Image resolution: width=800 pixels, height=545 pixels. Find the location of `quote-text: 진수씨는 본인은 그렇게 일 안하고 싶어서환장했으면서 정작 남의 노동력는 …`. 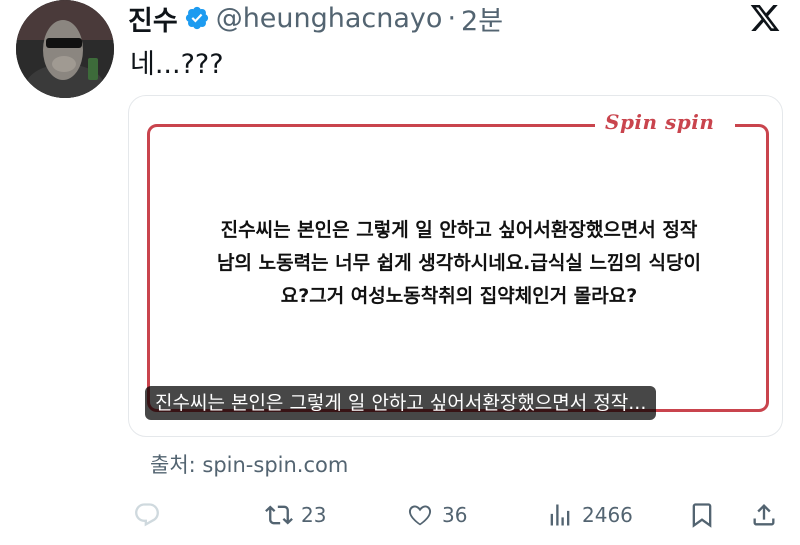

quote-text: 진수씨는 본인은 그렇게 일 안하고 싶어서환장했으면서 정작 남의 노동력는 … is located at coordinates (459, 263).